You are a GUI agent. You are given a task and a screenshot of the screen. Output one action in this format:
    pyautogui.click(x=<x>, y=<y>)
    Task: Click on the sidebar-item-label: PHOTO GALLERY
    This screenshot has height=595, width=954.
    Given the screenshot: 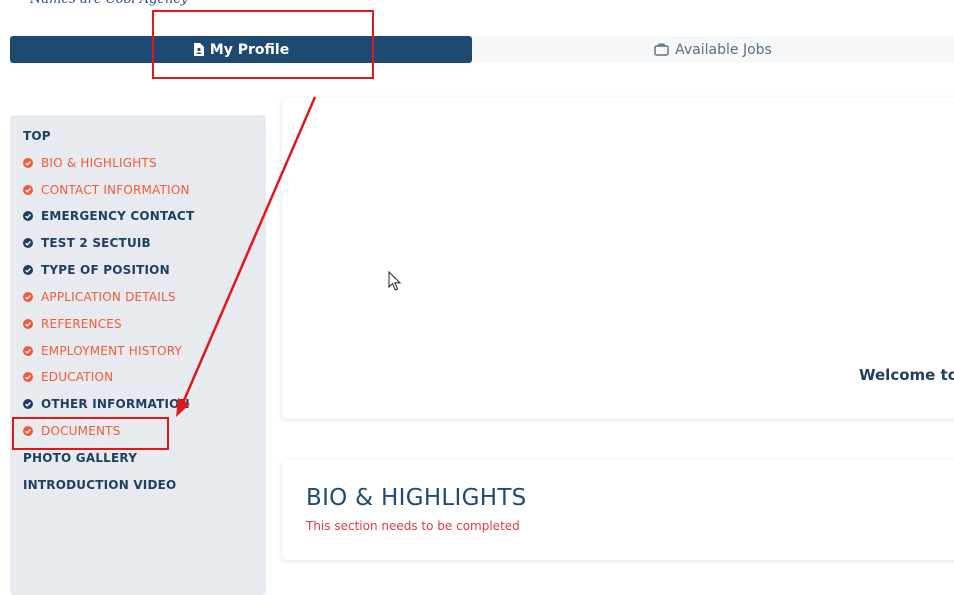 What is the action you would take?
    pyautogui.click(x=80, y=458)
    